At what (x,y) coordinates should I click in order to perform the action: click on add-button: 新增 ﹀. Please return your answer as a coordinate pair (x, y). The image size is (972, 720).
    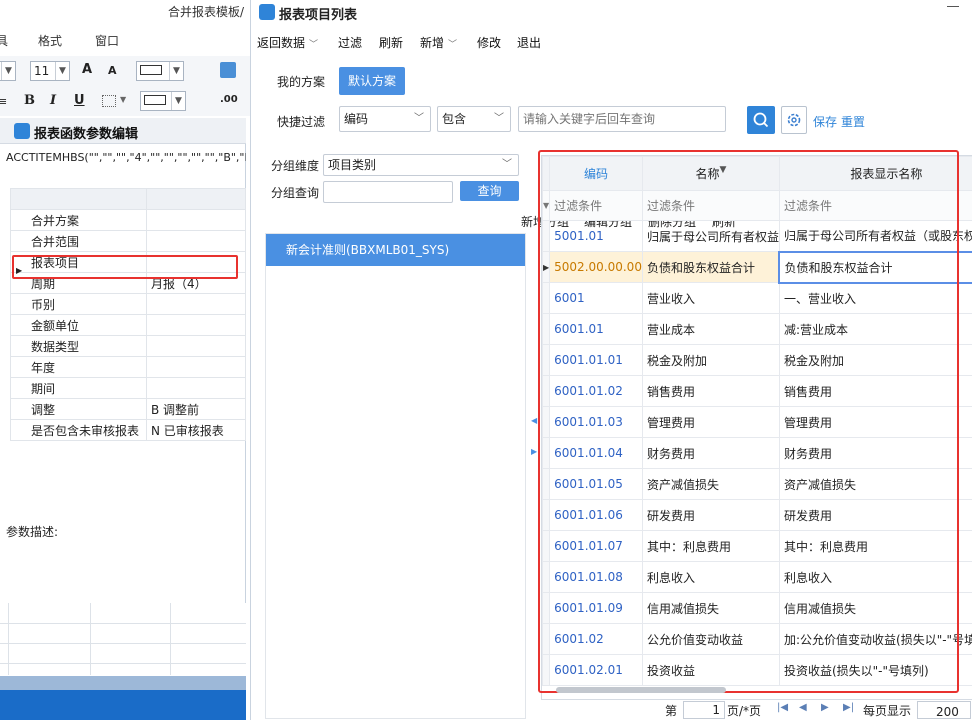
    Looking at the image, I should click on (438, 42).